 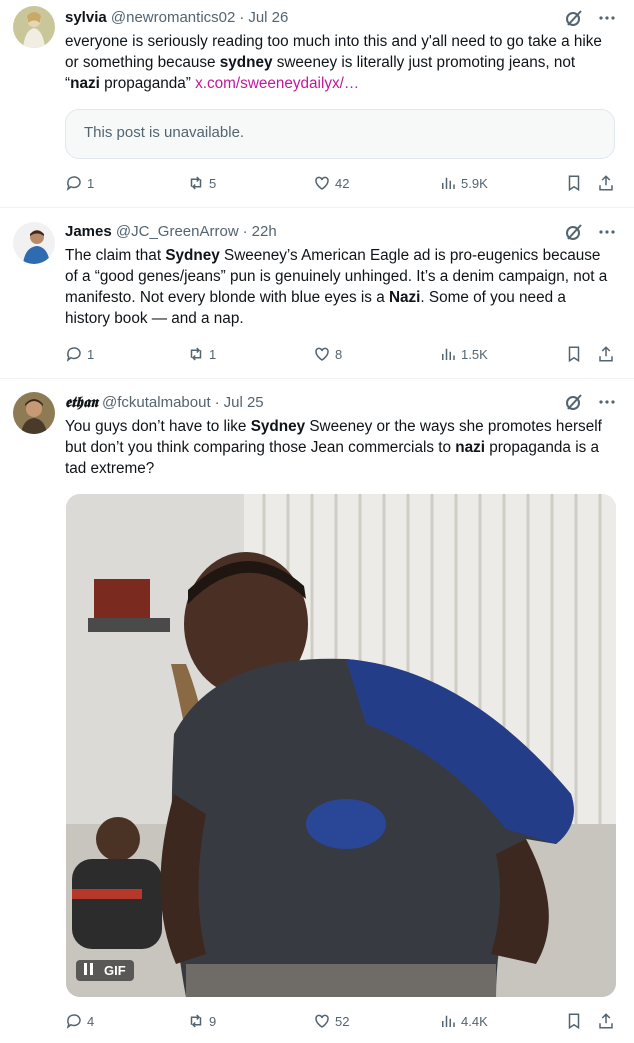 I want to click on gif-label: GIF, so click(x=115, y=970).